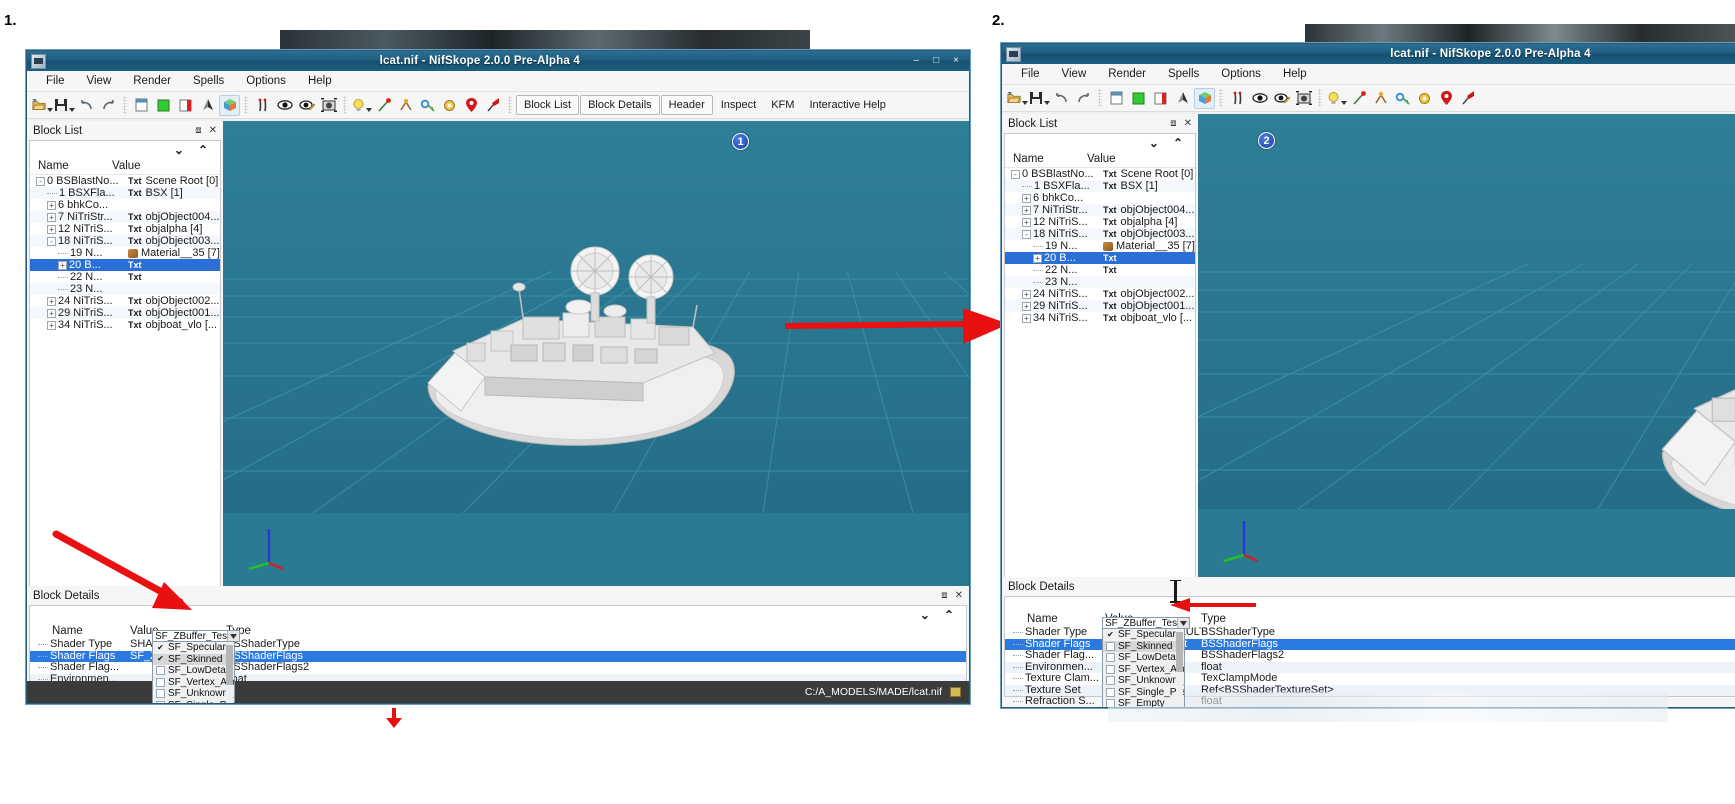 The height and width of the screenshot is (804, 1735). What do you see at coordinates (1241, 74) in the screenshot?
I see `menu-options-2: Options` at bounding box center [1241, 74].